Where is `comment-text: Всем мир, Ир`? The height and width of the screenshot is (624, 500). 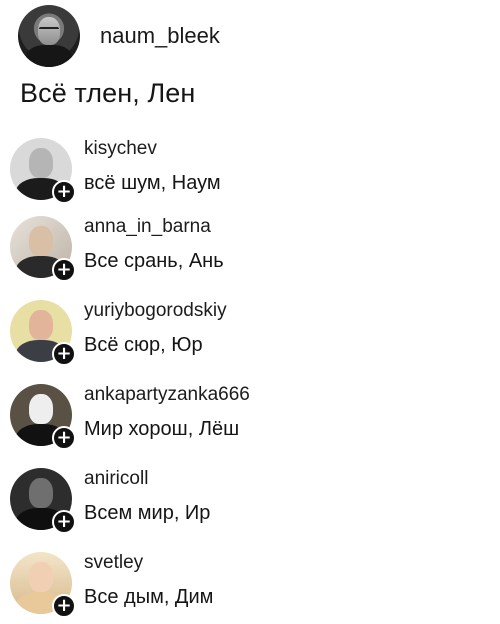
comment-text: Всем мир, Ир is located at coordinates (147, 513).